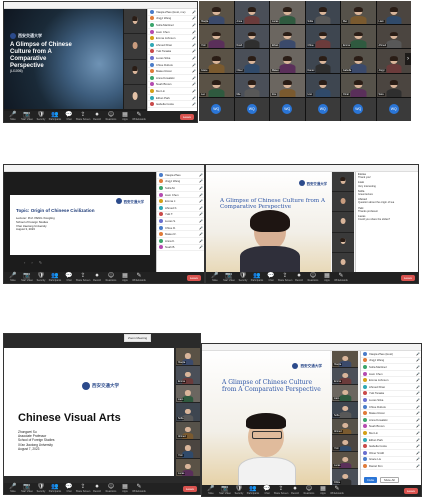 This screenshot has height=501, width=426. I want to click on participant-row: Jingyi Wang 🎤, so click(172, 19).